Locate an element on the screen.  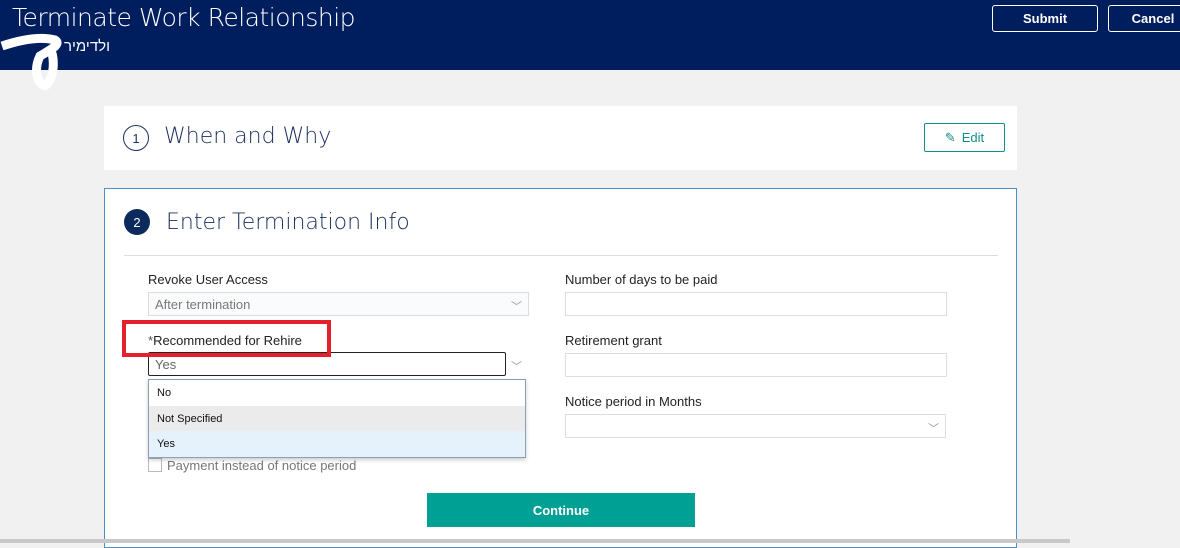
rehire-dropdown-list: No Not Specified Yes is located at coordinates (337, 418).